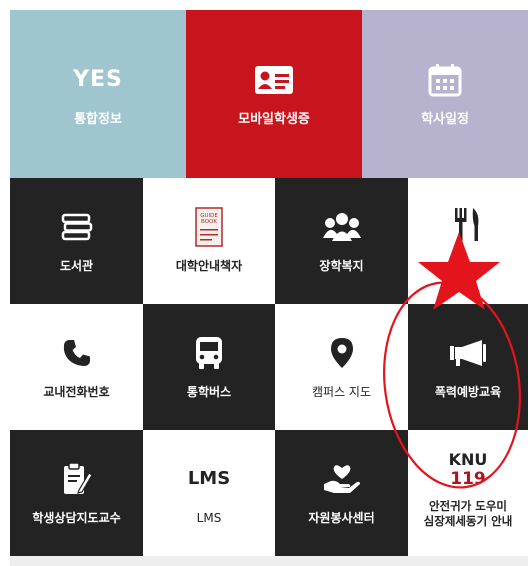  What do you see at coordinates (98, 119) in the screenshot?
I see `tile-label: 통합정보` at bounding box center [98, 119].